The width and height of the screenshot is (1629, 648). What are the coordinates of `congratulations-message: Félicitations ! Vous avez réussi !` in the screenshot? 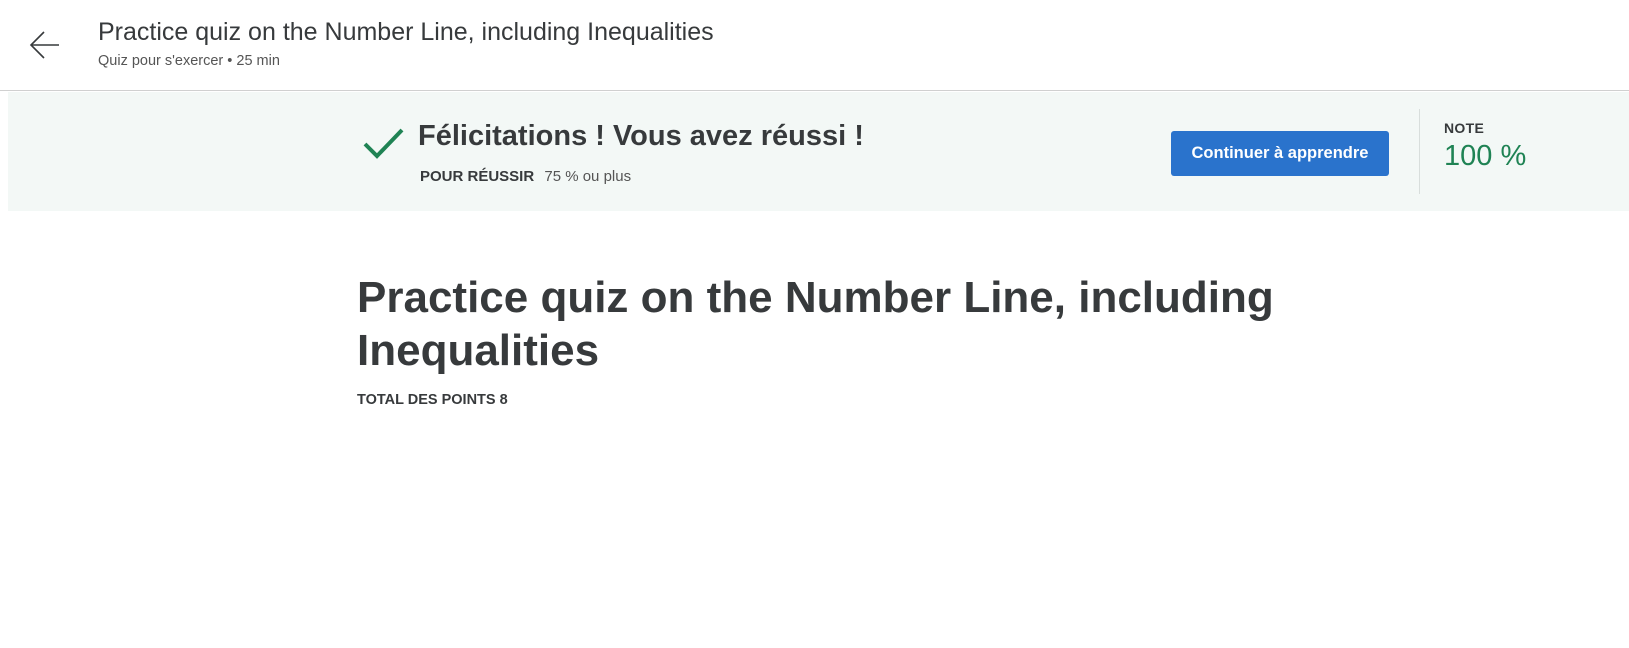 It's located at (641, 136).